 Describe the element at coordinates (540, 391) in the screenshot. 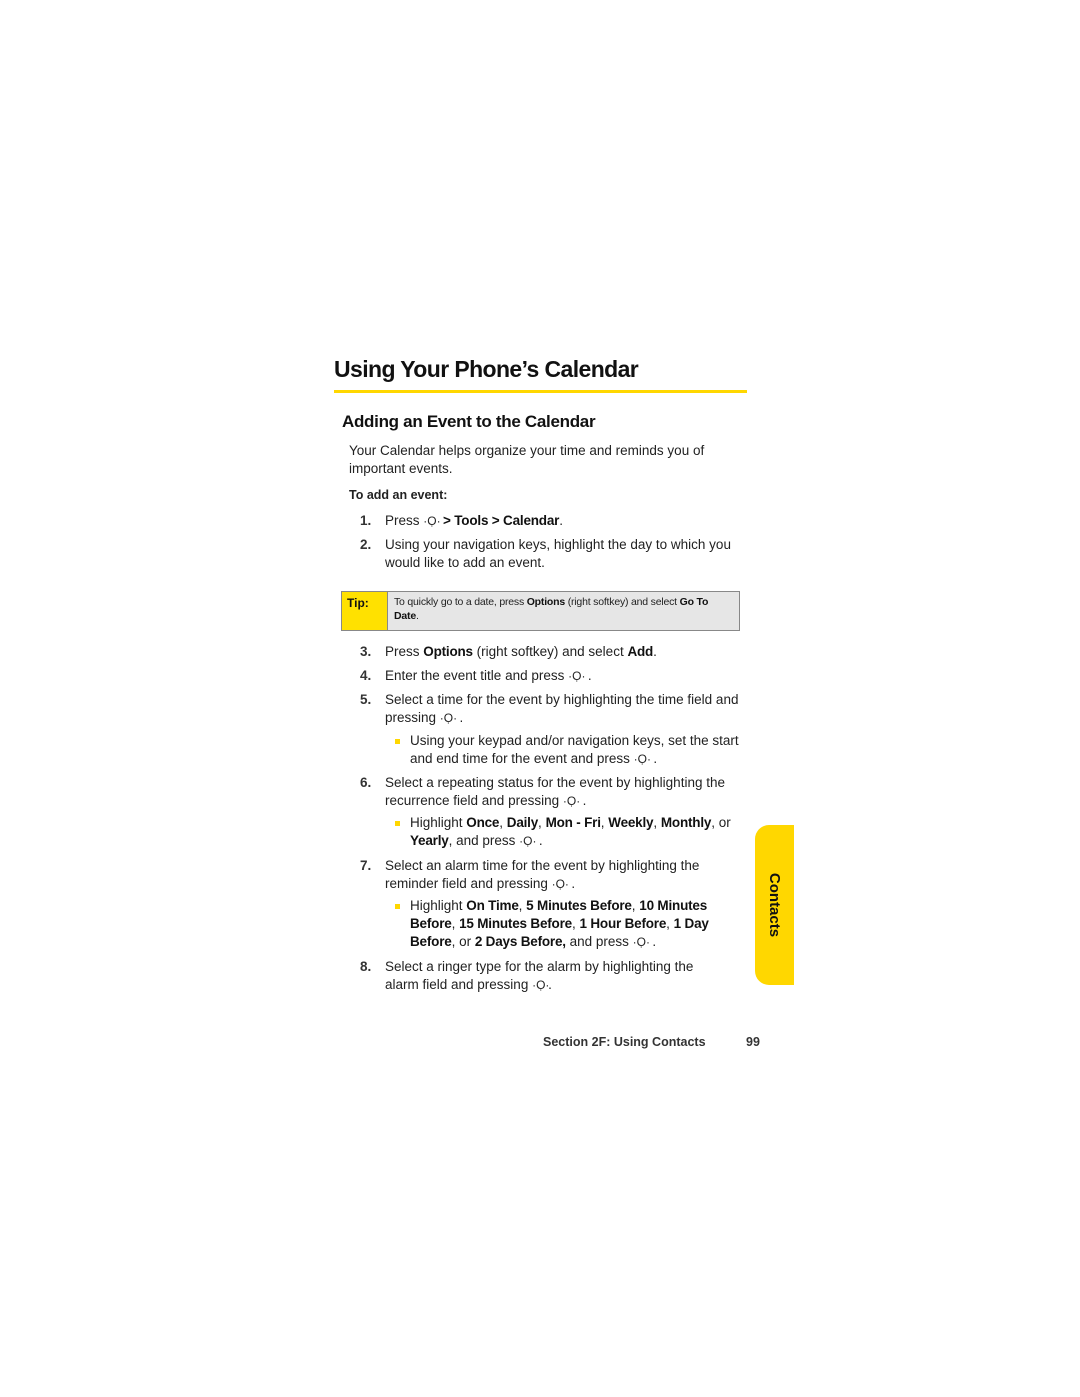

I see `title-underline` at that location.